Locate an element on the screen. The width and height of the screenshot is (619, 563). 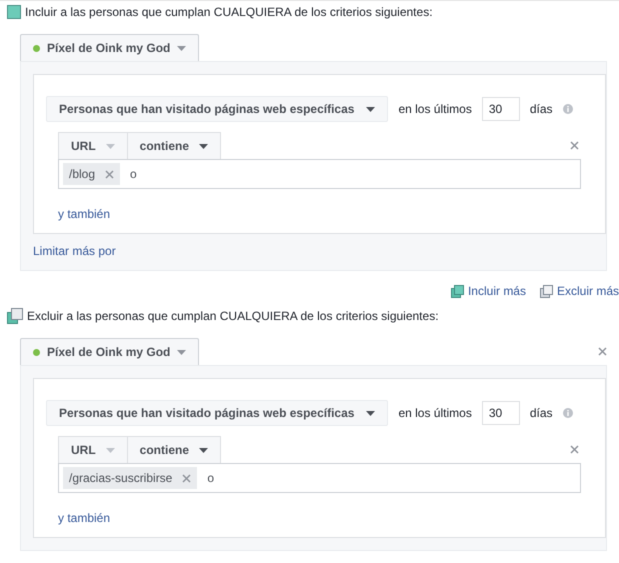
tag-text: /blog is located at coordinates (82, 174).